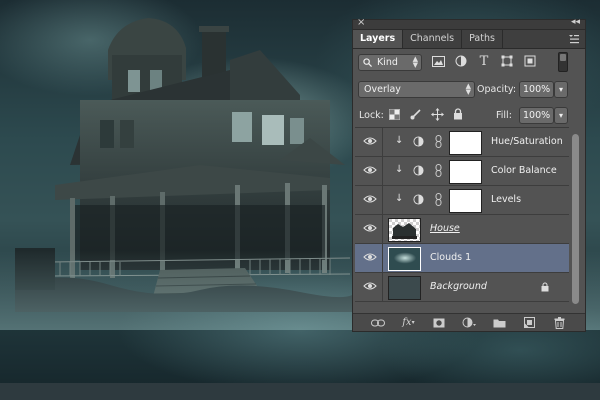 Image resolution: width=600 pixels, height=400 pixels. What do you see at coordinates (404, 230) in the screenshot?
I see `layer-thumbnail-house` at bounding box center [404, 230].